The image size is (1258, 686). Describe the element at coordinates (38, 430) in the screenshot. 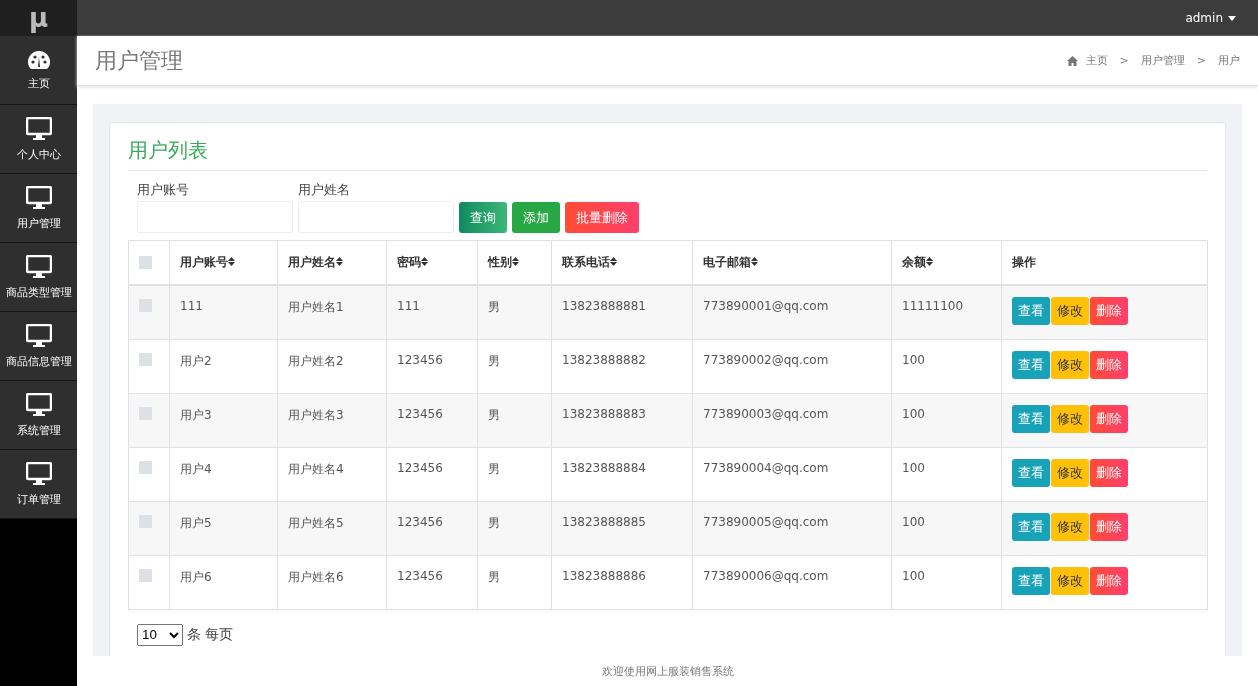

I see `sidebar-label: 系统管理` at that location.